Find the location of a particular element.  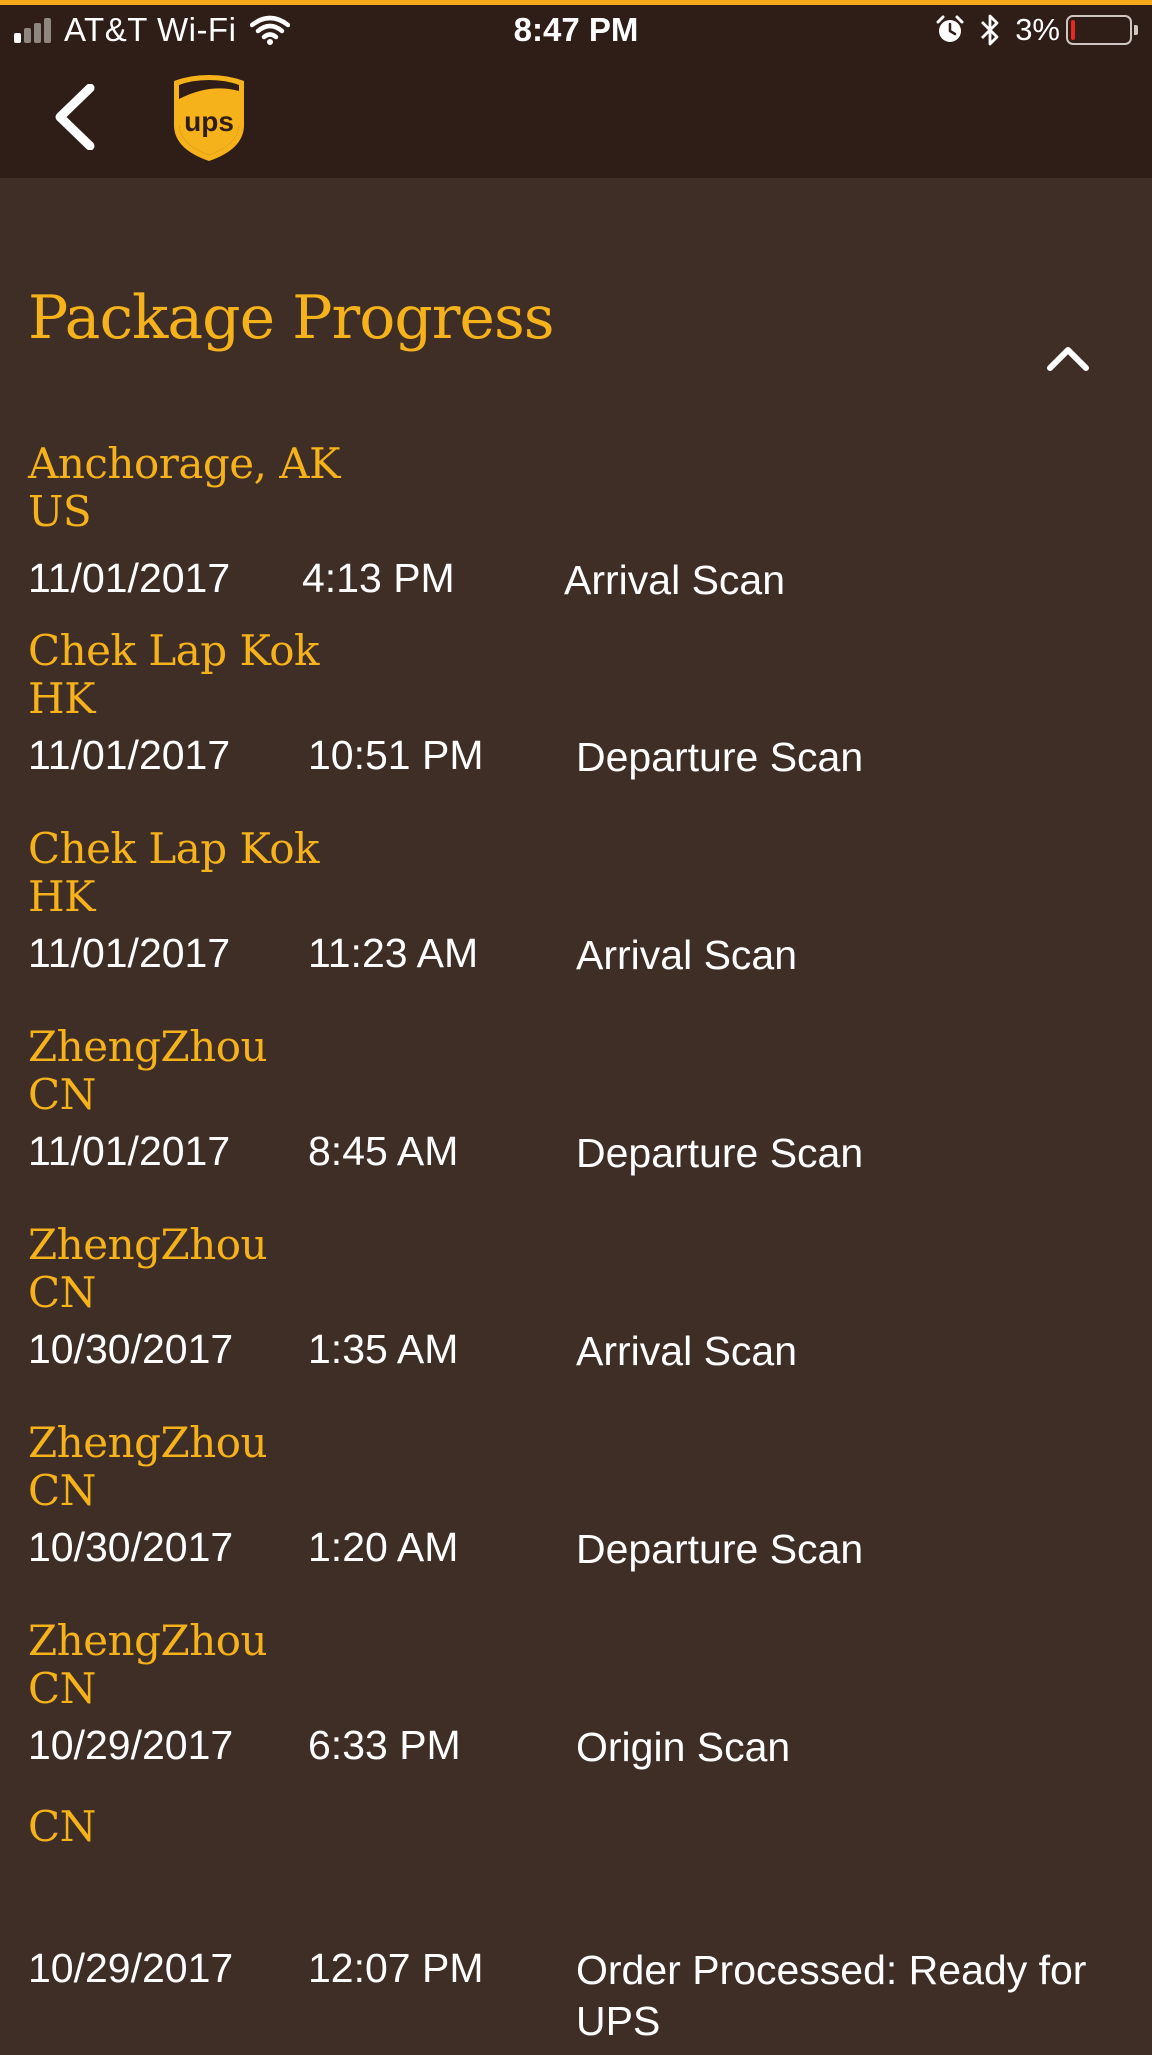

chevron-left-icon is located at coordinates (75, 117).